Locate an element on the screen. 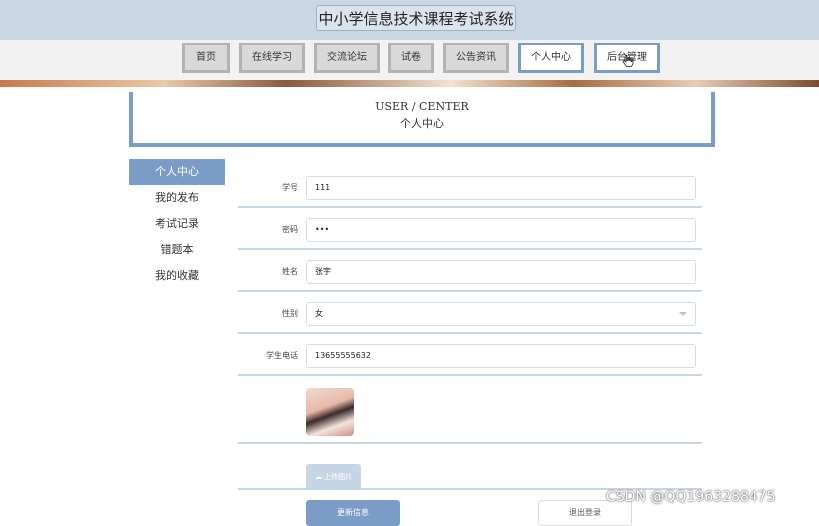  form-row-password: 密码 ••• is located at coordinates (470, 231).